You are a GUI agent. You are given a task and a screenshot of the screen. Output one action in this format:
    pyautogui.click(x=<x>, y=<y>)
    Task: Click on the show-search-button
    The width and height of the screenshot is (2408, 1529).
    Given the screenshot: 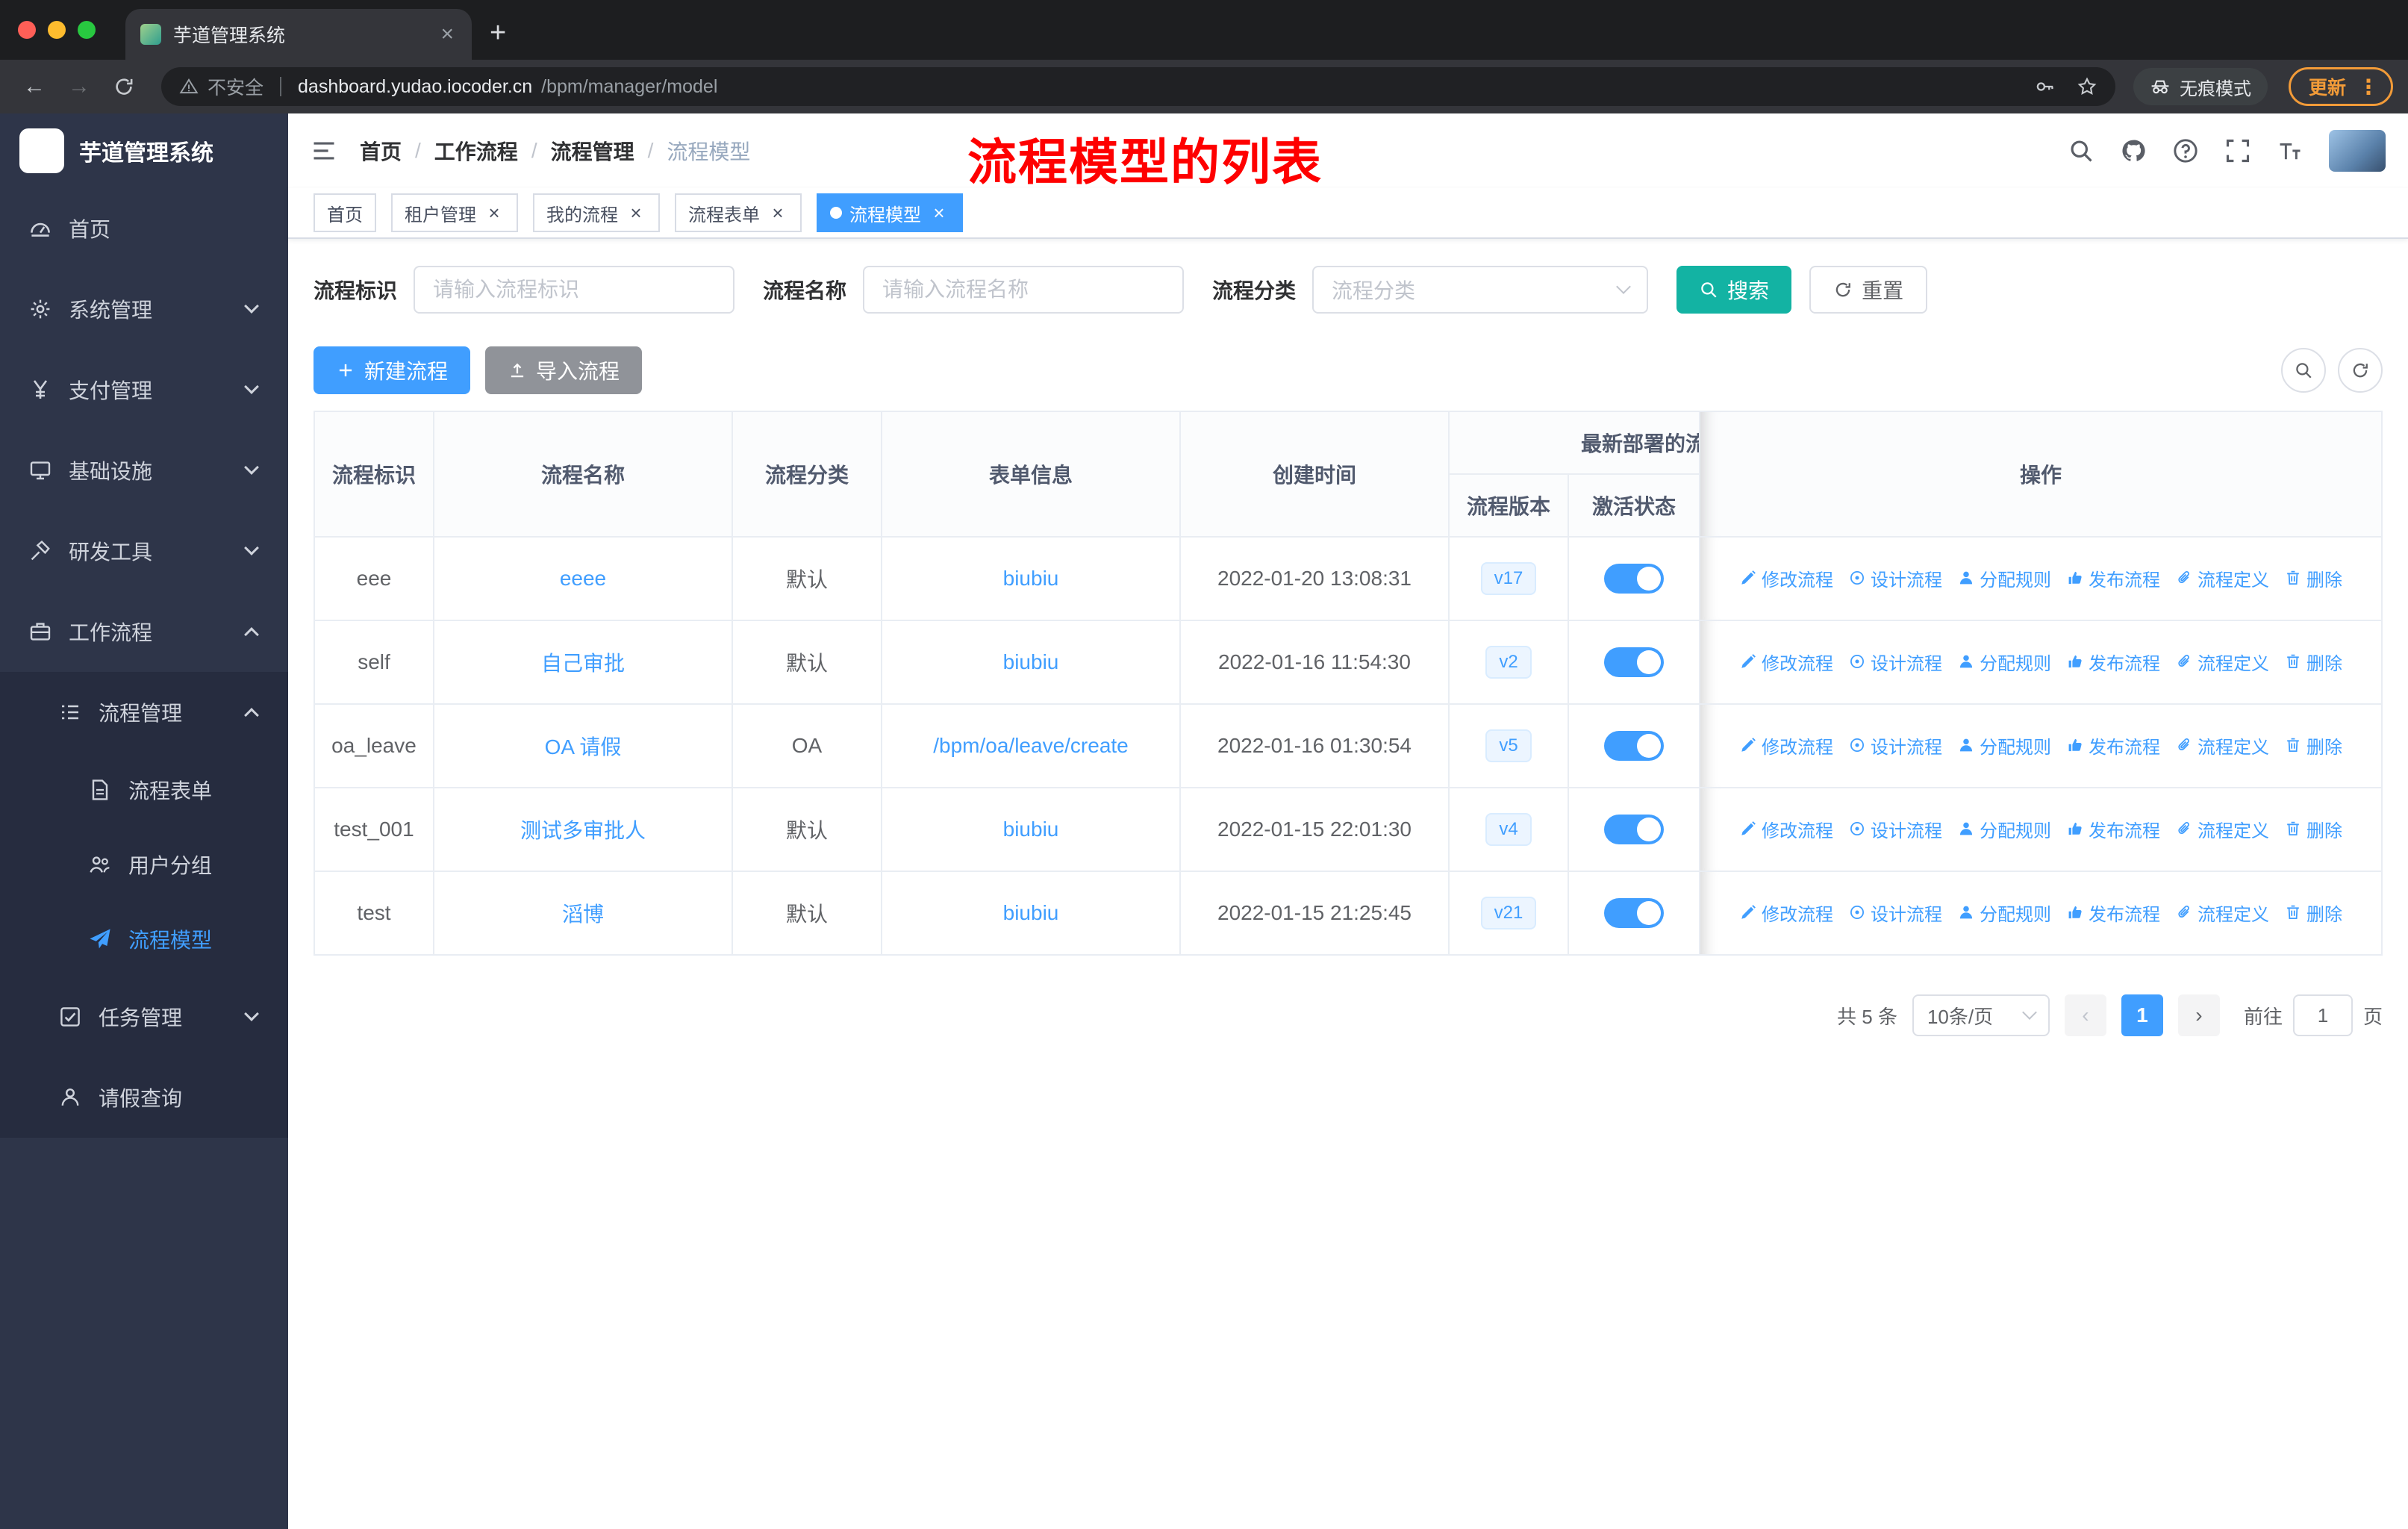 What is the action you would take?
    pyautogui.click(x=2303, y=371)
    